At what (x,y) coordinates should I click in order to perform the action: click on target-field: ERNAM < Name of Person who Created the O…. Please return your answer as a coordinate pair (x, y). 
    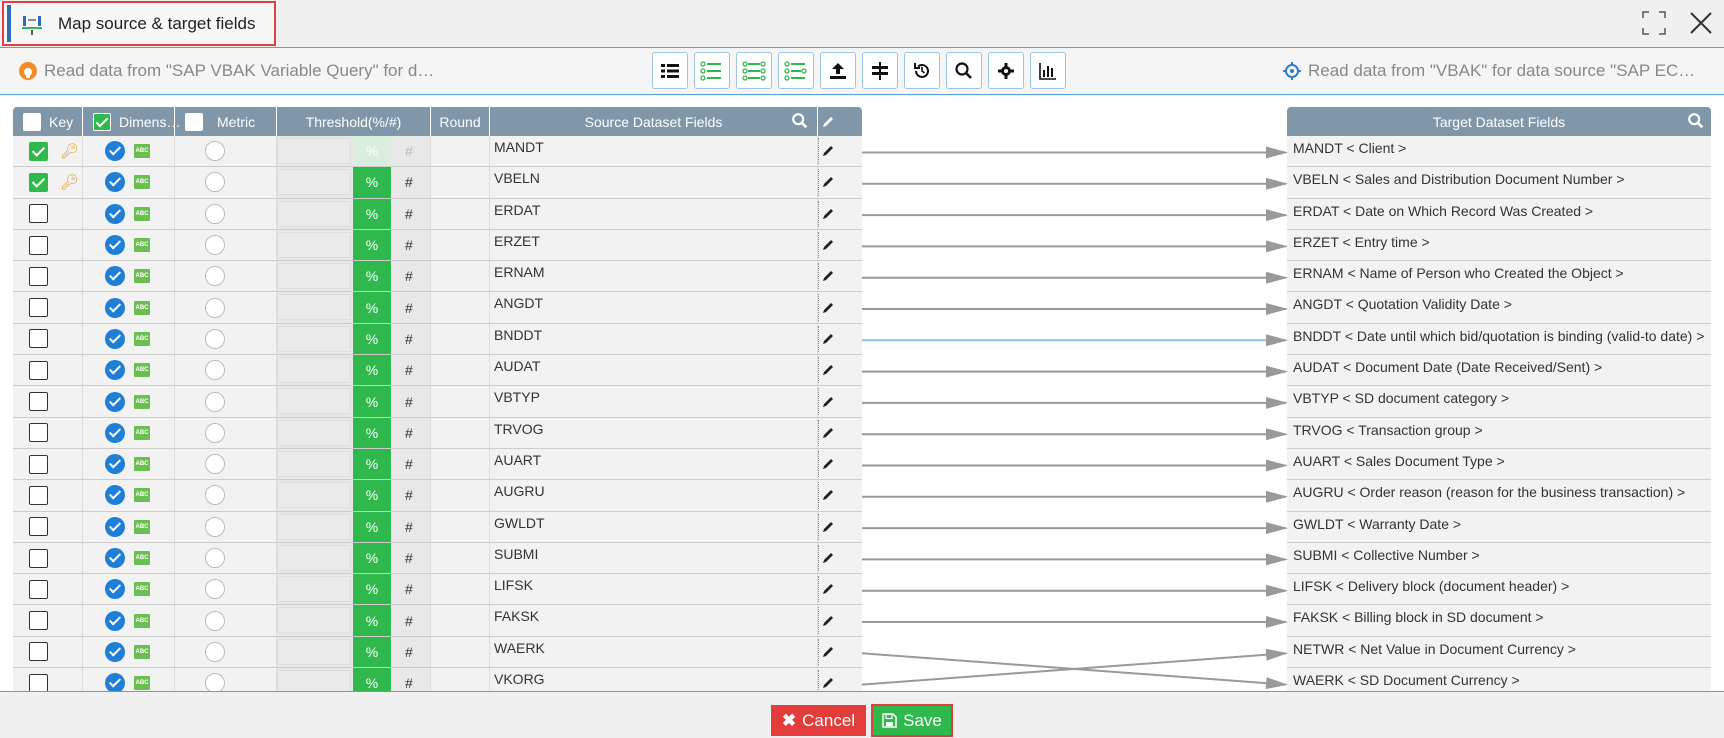
    Looking at the image, I should click on (1499, 277).